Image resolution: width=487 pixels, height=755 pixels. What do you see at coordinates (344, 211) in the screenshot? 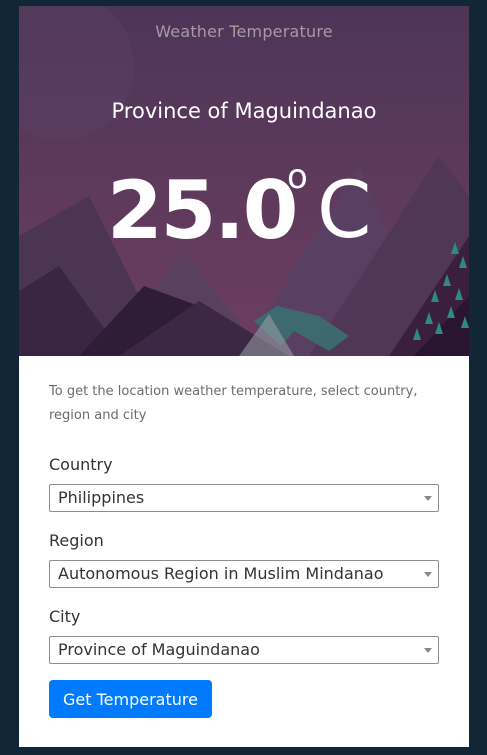
I see `temperature-unit: C` at bounding box center [344, 211].